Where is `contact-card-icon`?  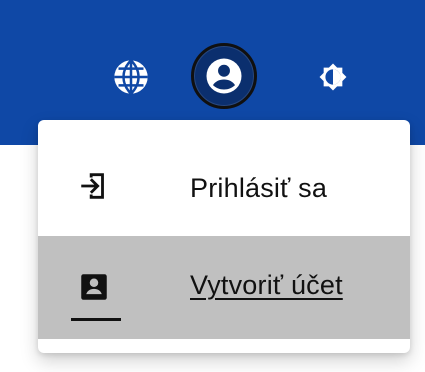 contact-card-icon is located at coordinates (94, 287).